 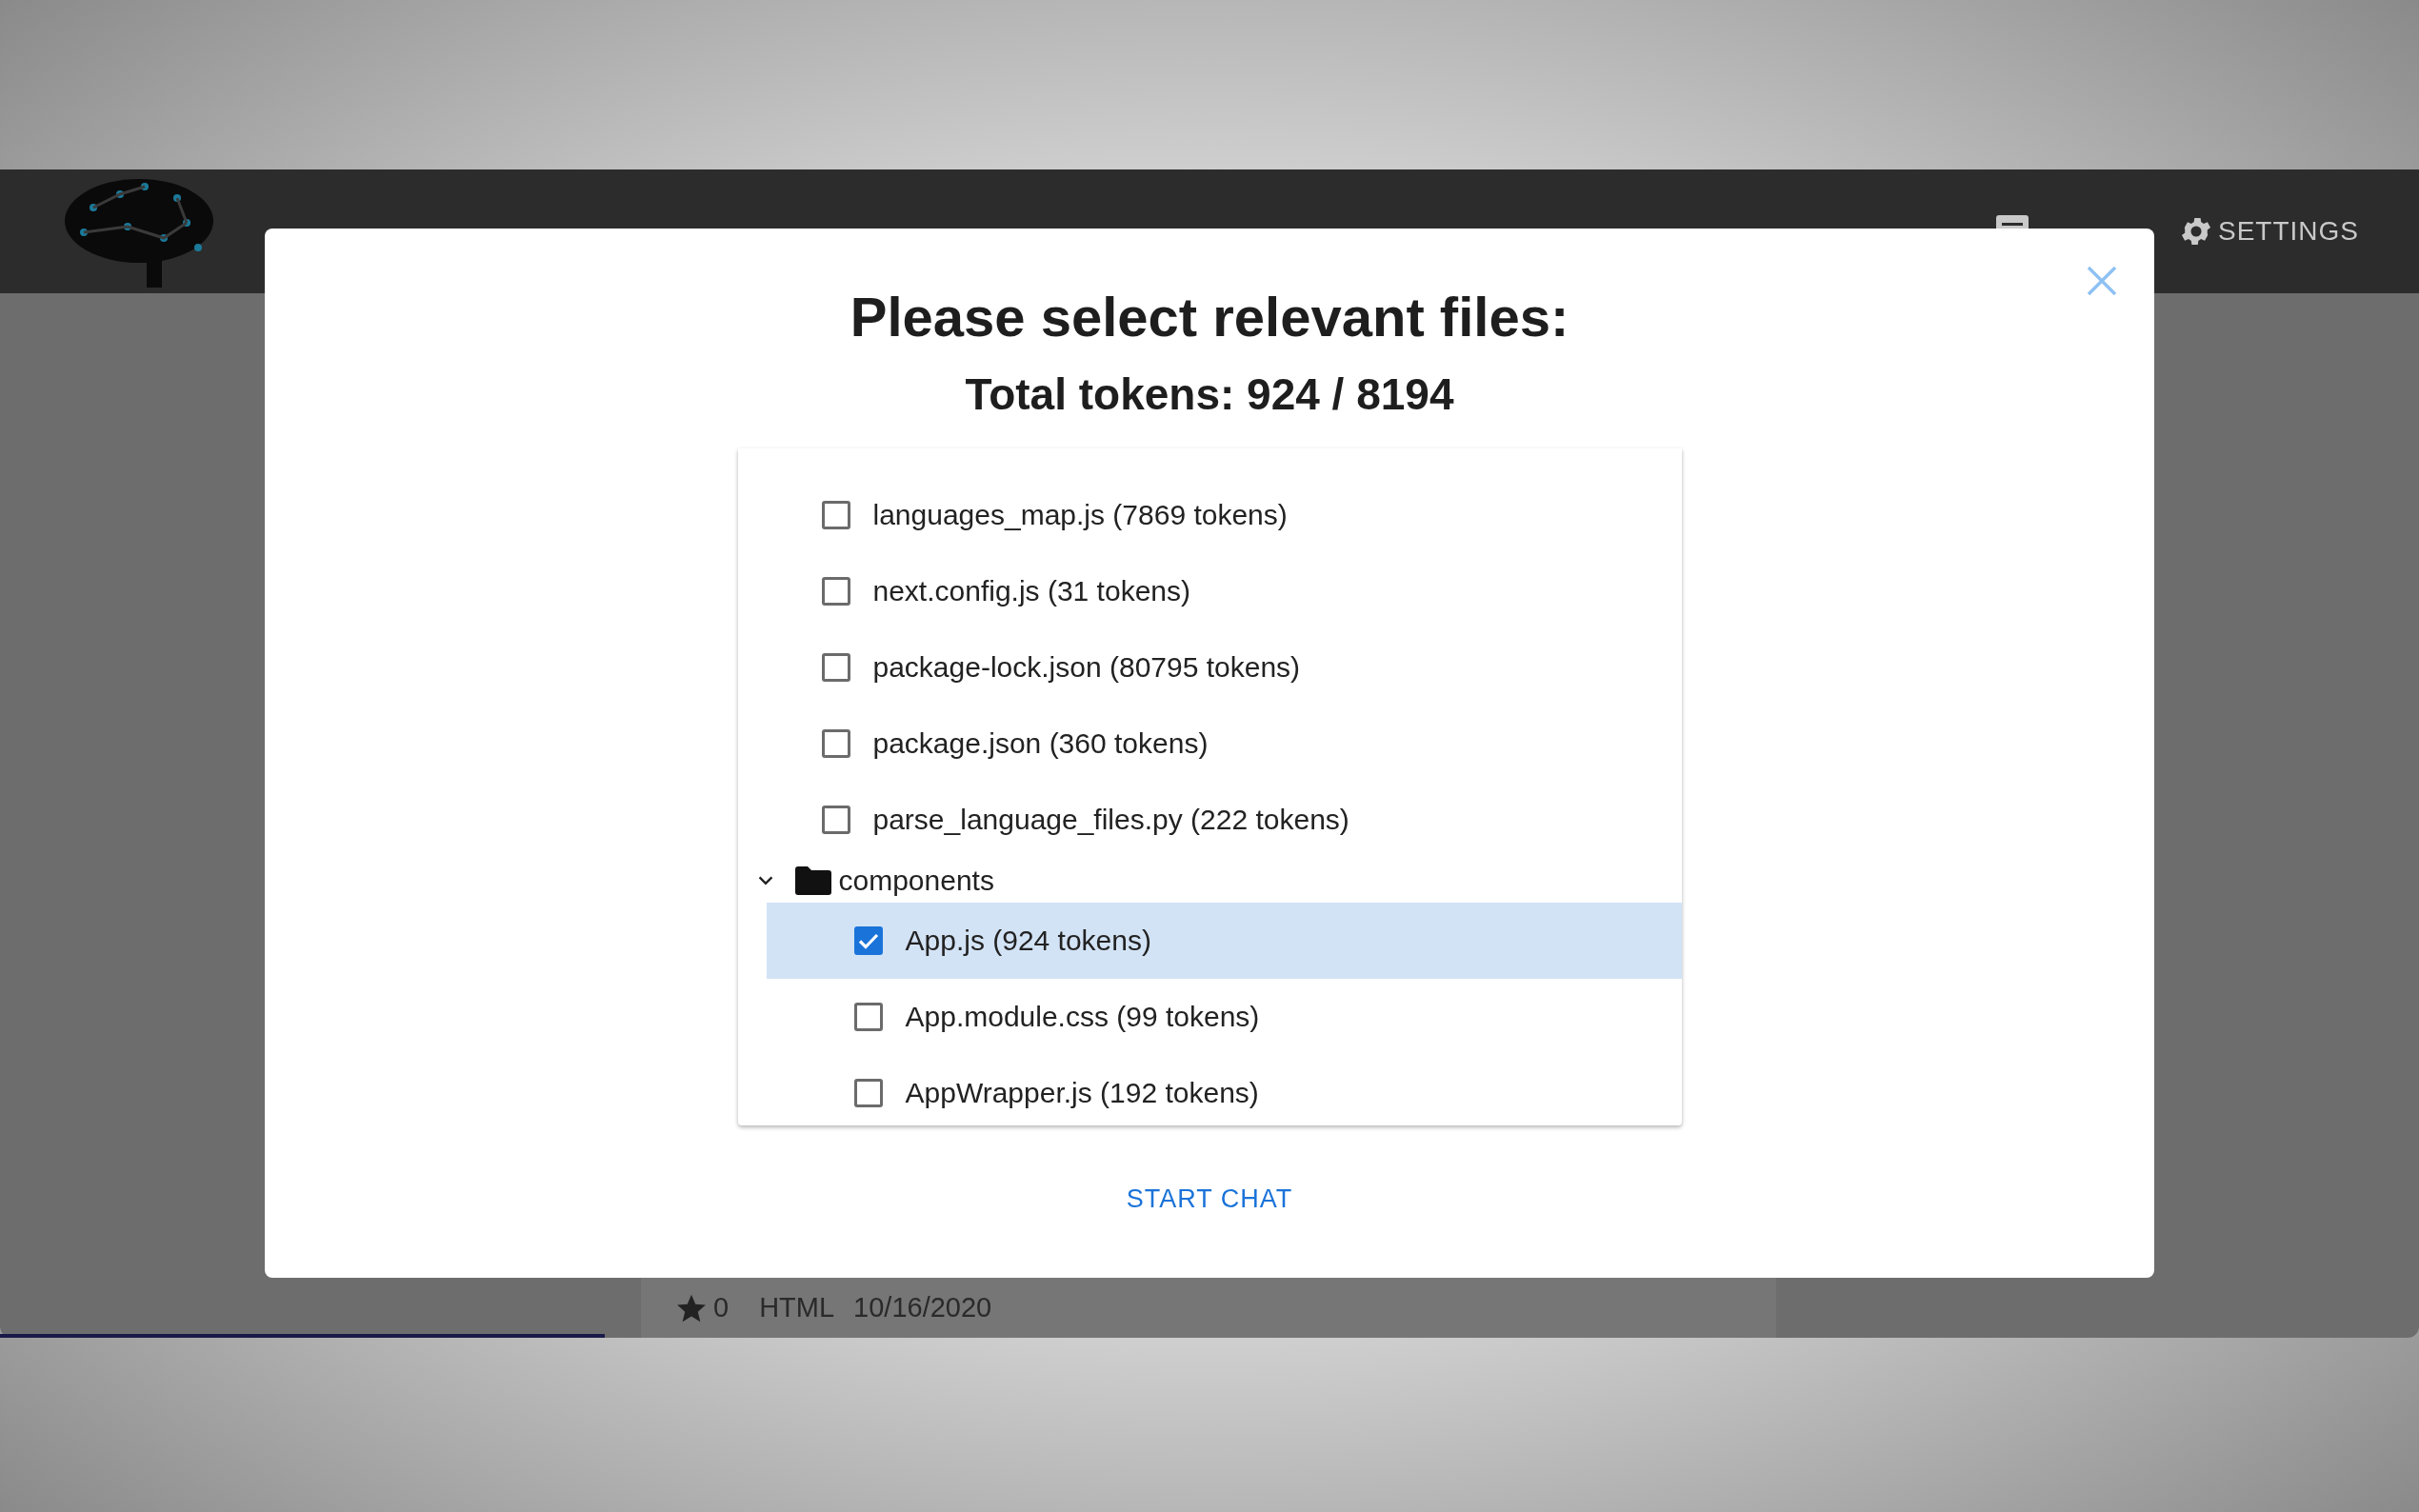 What do you see at coordinates (721, 1307) in the screenshot?
I see `star-count: 0` at bounding box center [721, 1307].